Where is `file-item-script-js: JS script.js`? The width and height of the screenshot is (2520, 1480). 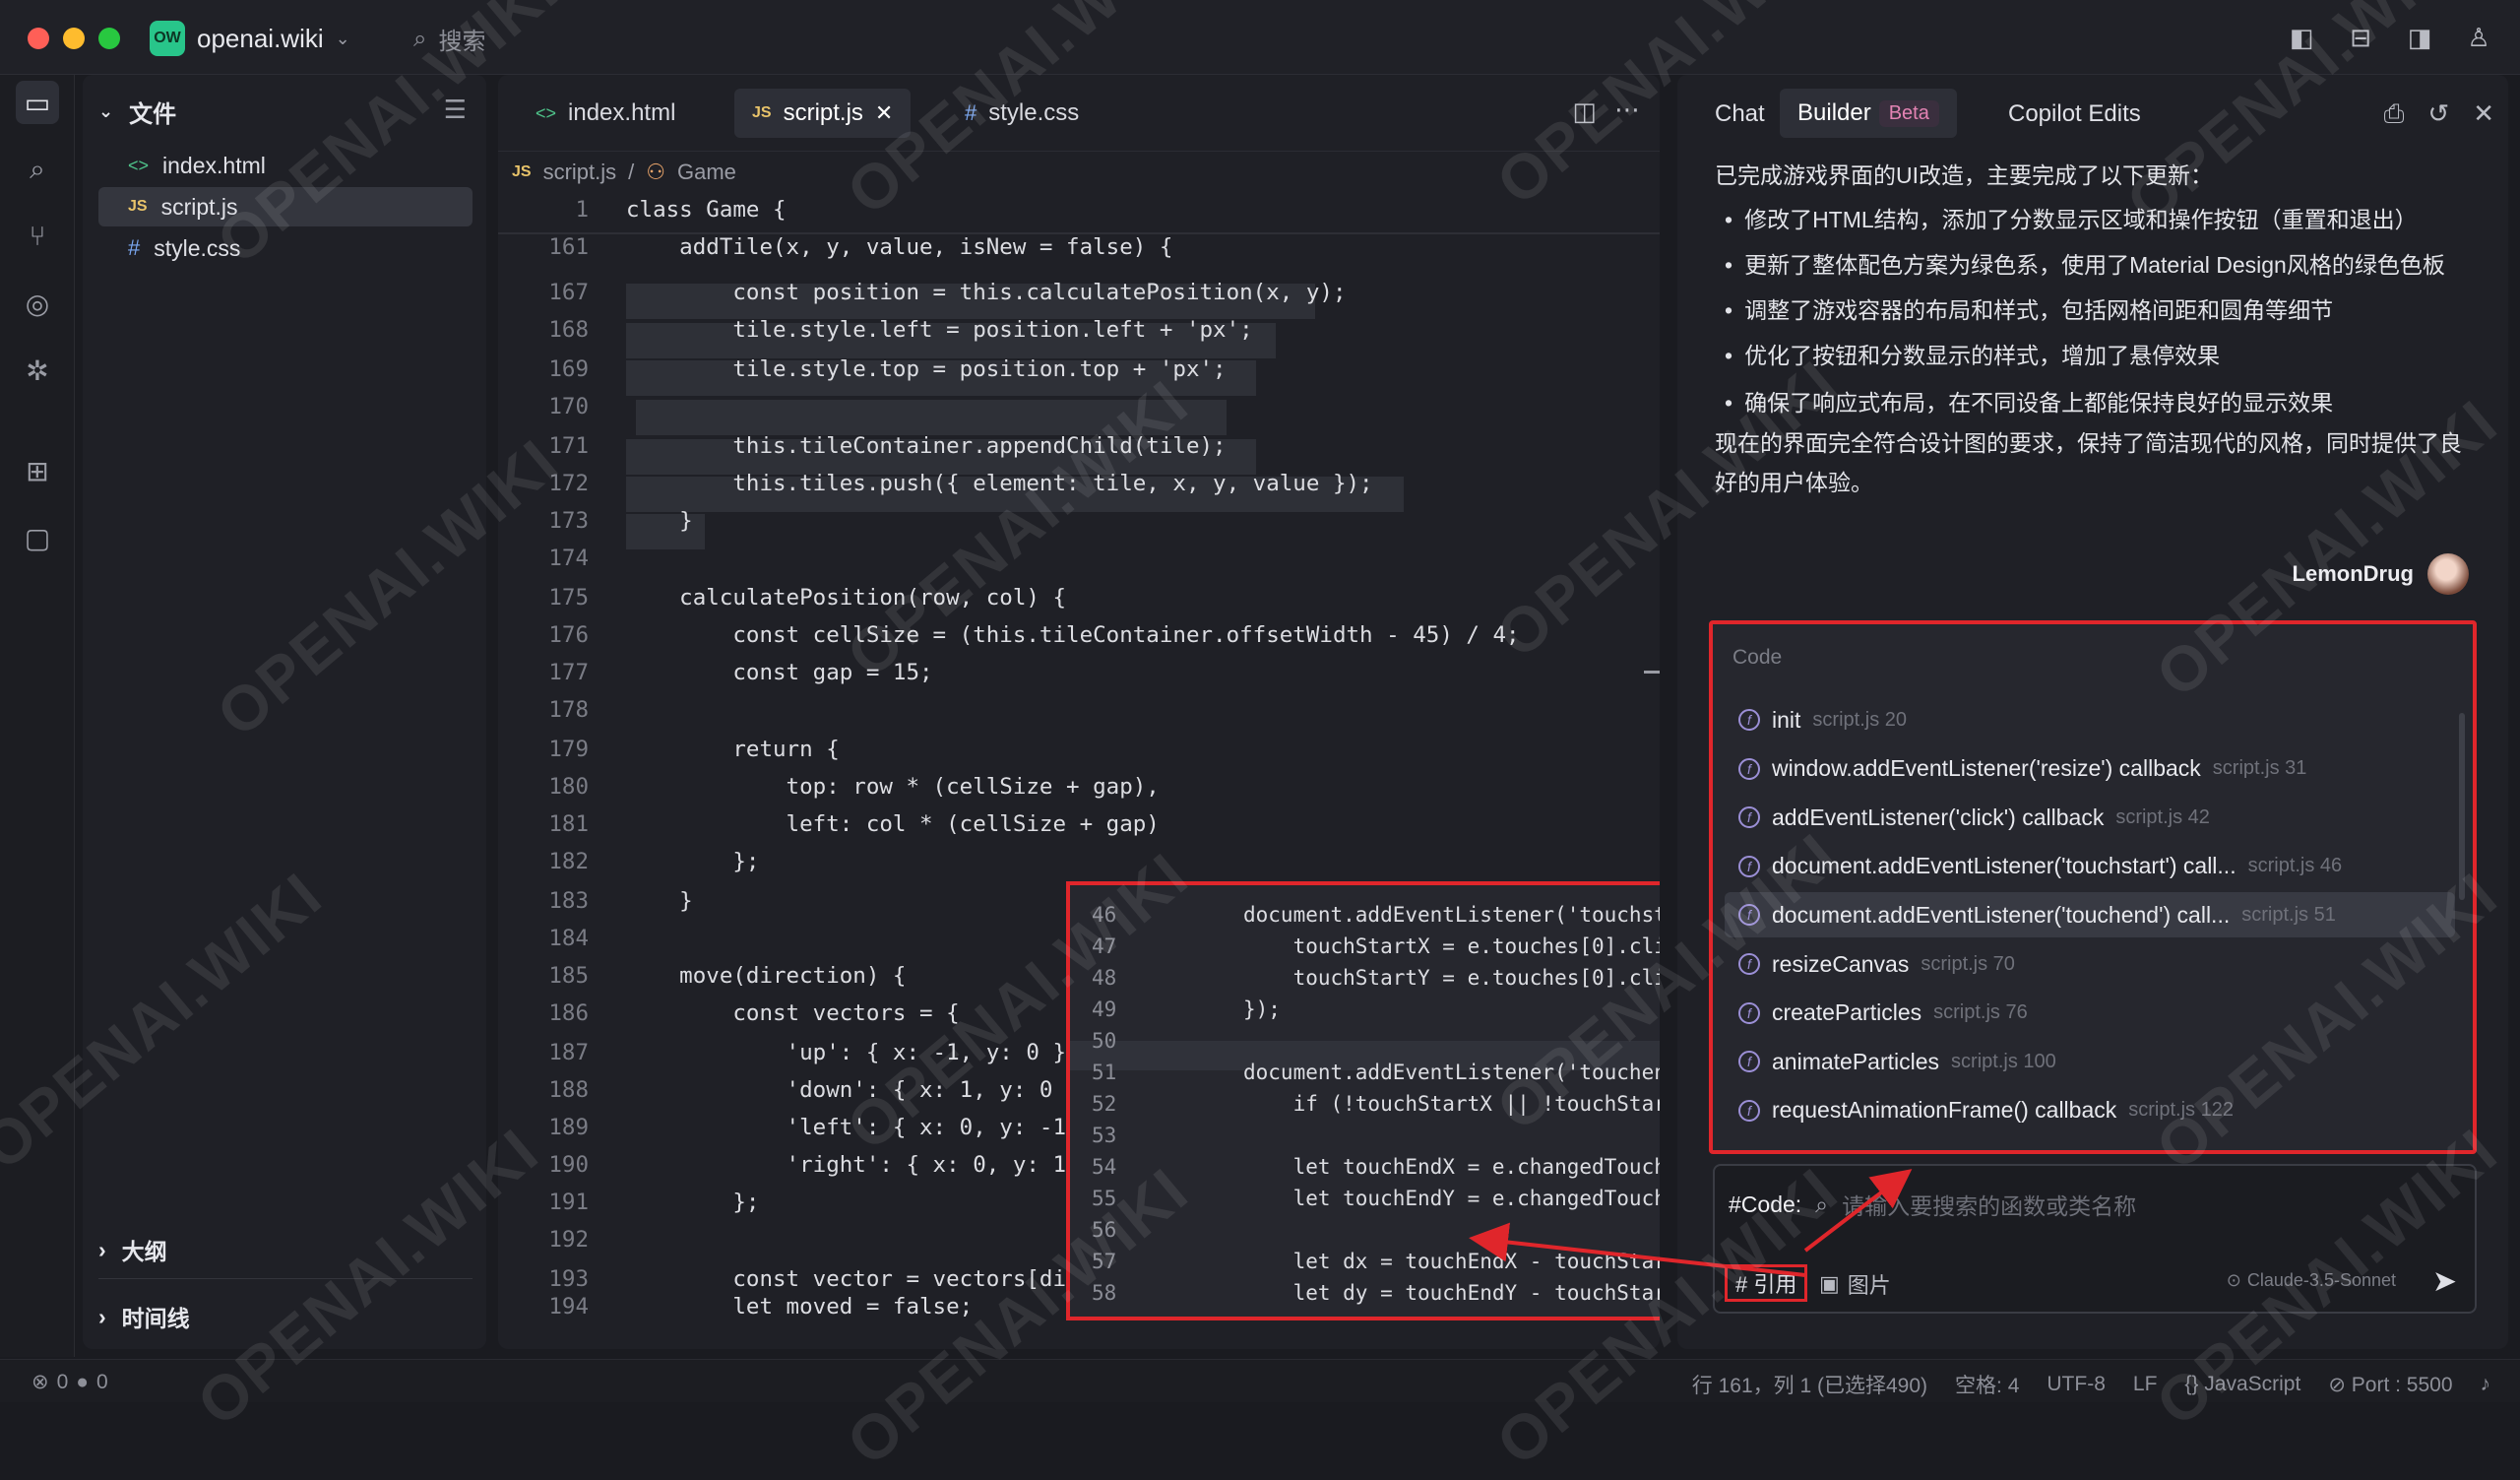
file-item-script-js: JS script.js is located at coordinates (285, 206).